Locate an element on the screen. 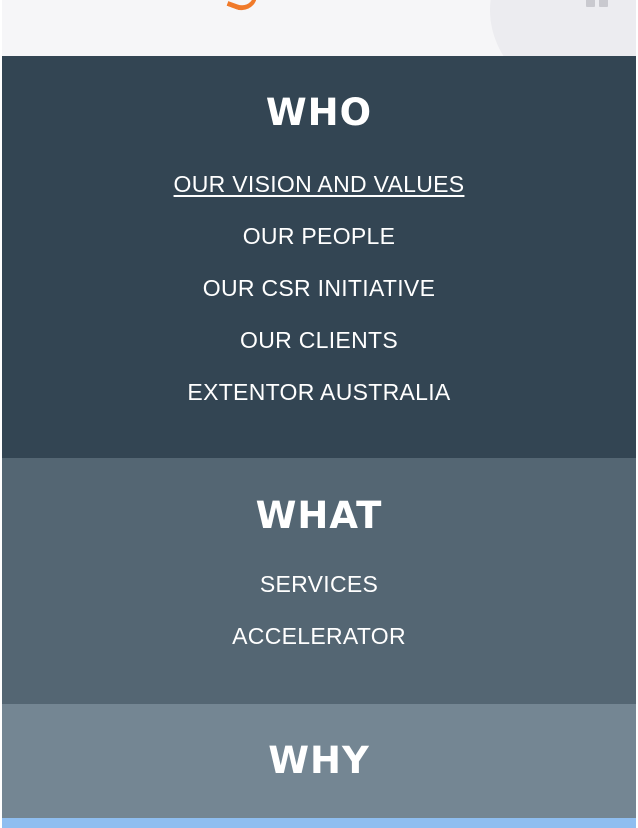 The height and width of the screenshot is (828, 638). section-heading-who: WHO is located at coordinates (319, 93).